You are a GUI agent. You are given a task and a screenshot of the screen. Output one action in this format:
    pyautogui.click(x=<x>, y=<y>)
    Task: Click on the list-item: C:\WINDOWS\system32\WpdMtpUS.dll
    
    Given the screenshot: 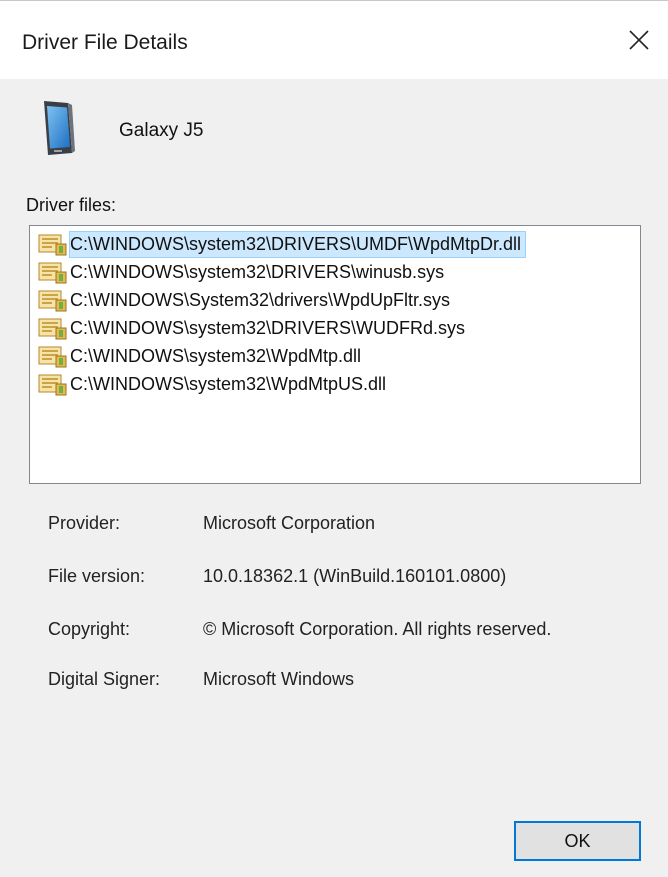 What is the action you would take?
    pyautogui.click(x=336, y=384)
    